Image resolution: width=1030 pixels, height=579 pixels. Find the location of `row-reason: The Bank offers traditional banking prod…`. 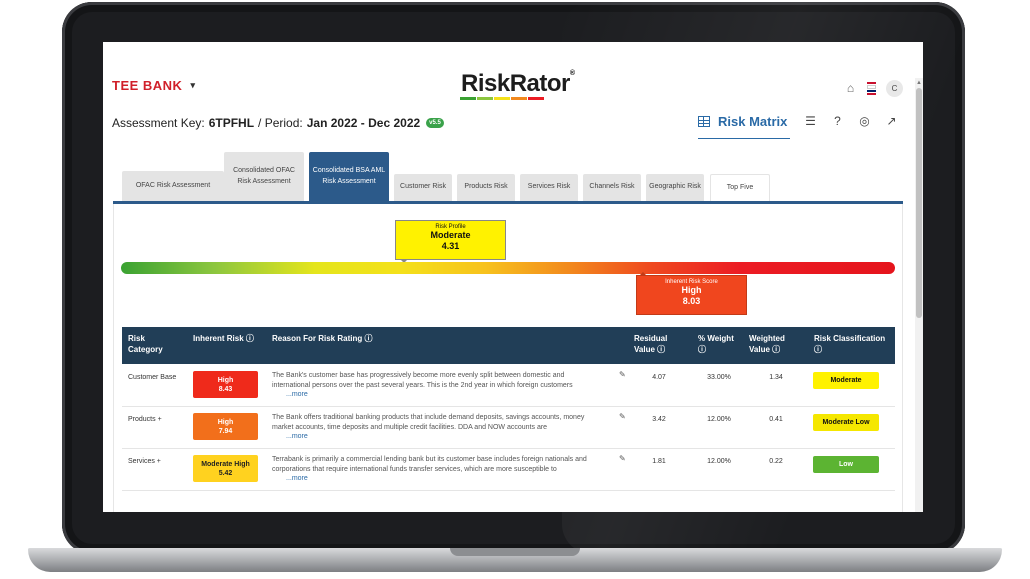

row-reason: The Bank offers traditional banking prod… is located at coordinates (428, 427).